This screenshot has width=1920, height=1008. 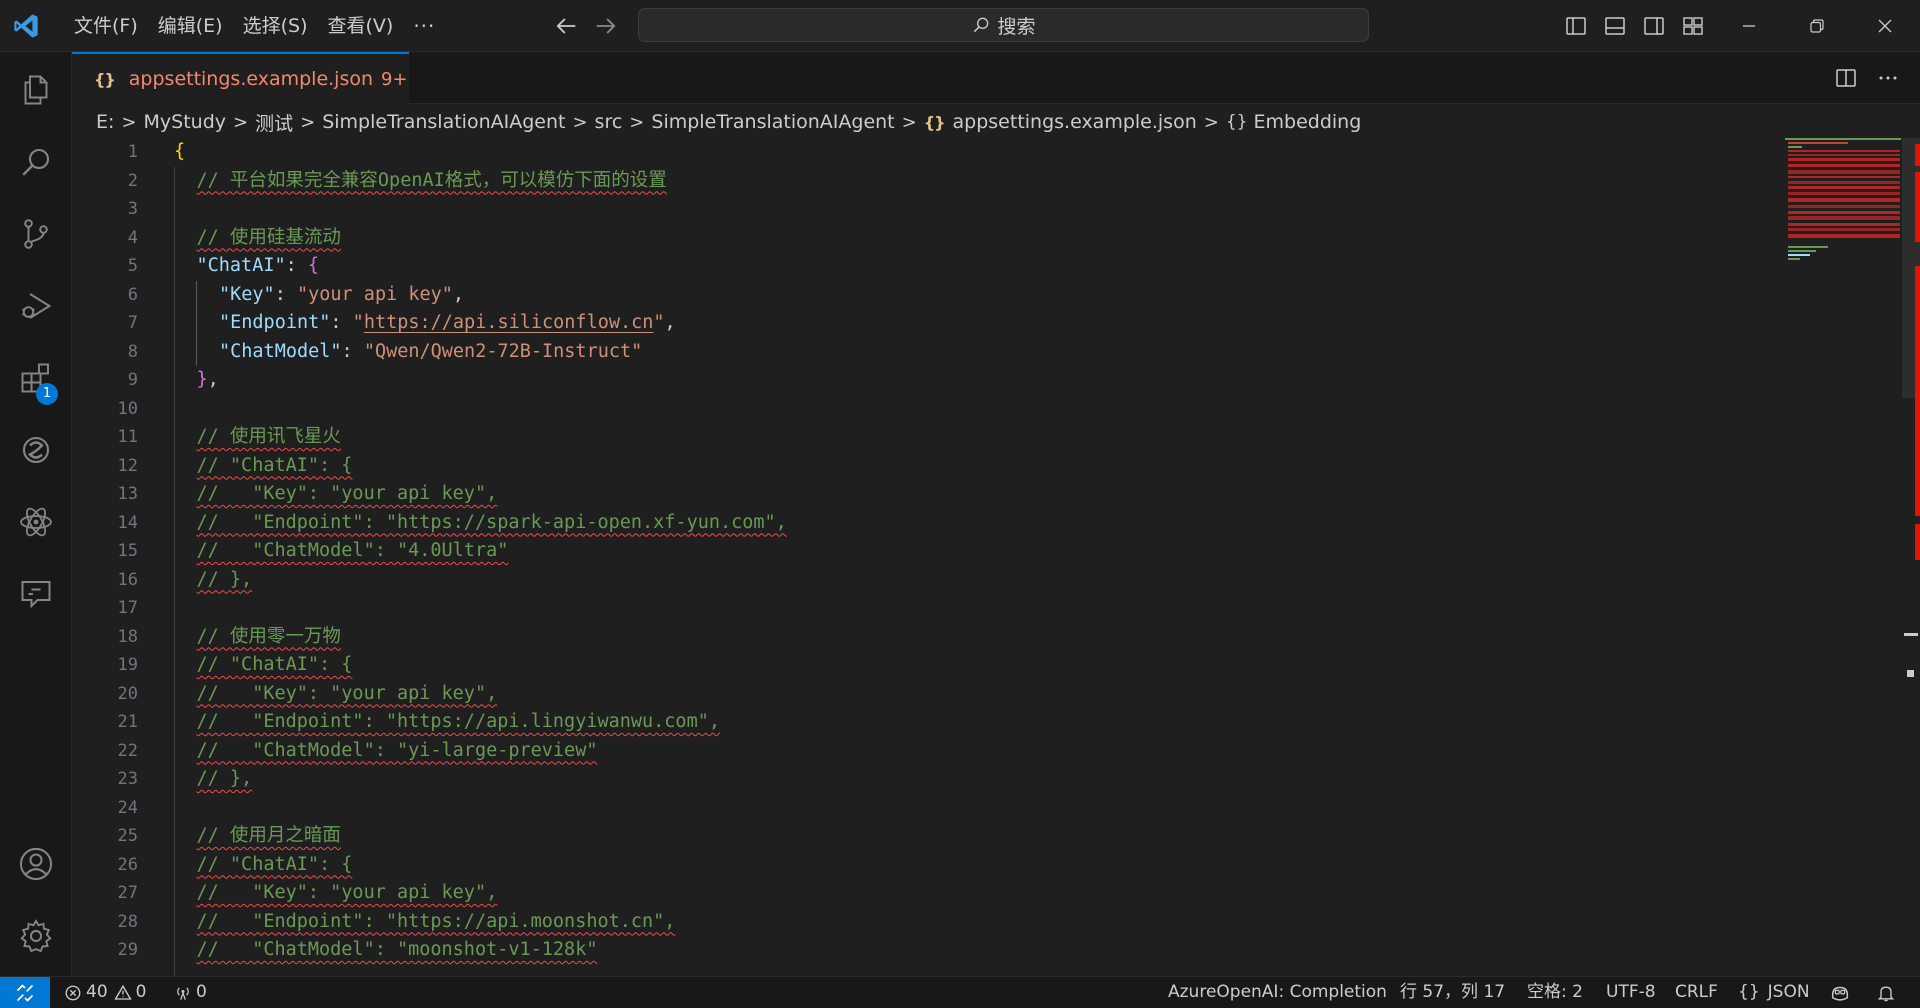 I want to click on activity-source-control, so click(x=36, y=234).